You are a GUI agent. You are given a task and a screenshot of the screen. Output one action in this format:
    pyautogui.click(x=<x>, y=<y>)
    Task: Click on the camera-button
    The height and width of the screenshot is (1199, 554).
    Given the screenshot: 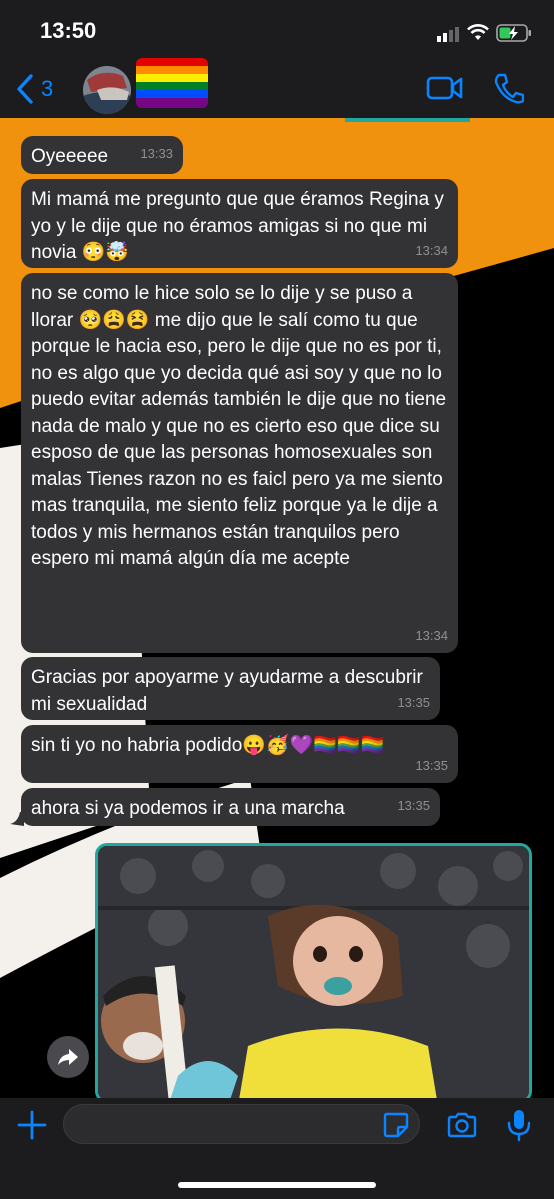 What is the action you would take?
    pyautogui.click(x=462, y=1127)
    